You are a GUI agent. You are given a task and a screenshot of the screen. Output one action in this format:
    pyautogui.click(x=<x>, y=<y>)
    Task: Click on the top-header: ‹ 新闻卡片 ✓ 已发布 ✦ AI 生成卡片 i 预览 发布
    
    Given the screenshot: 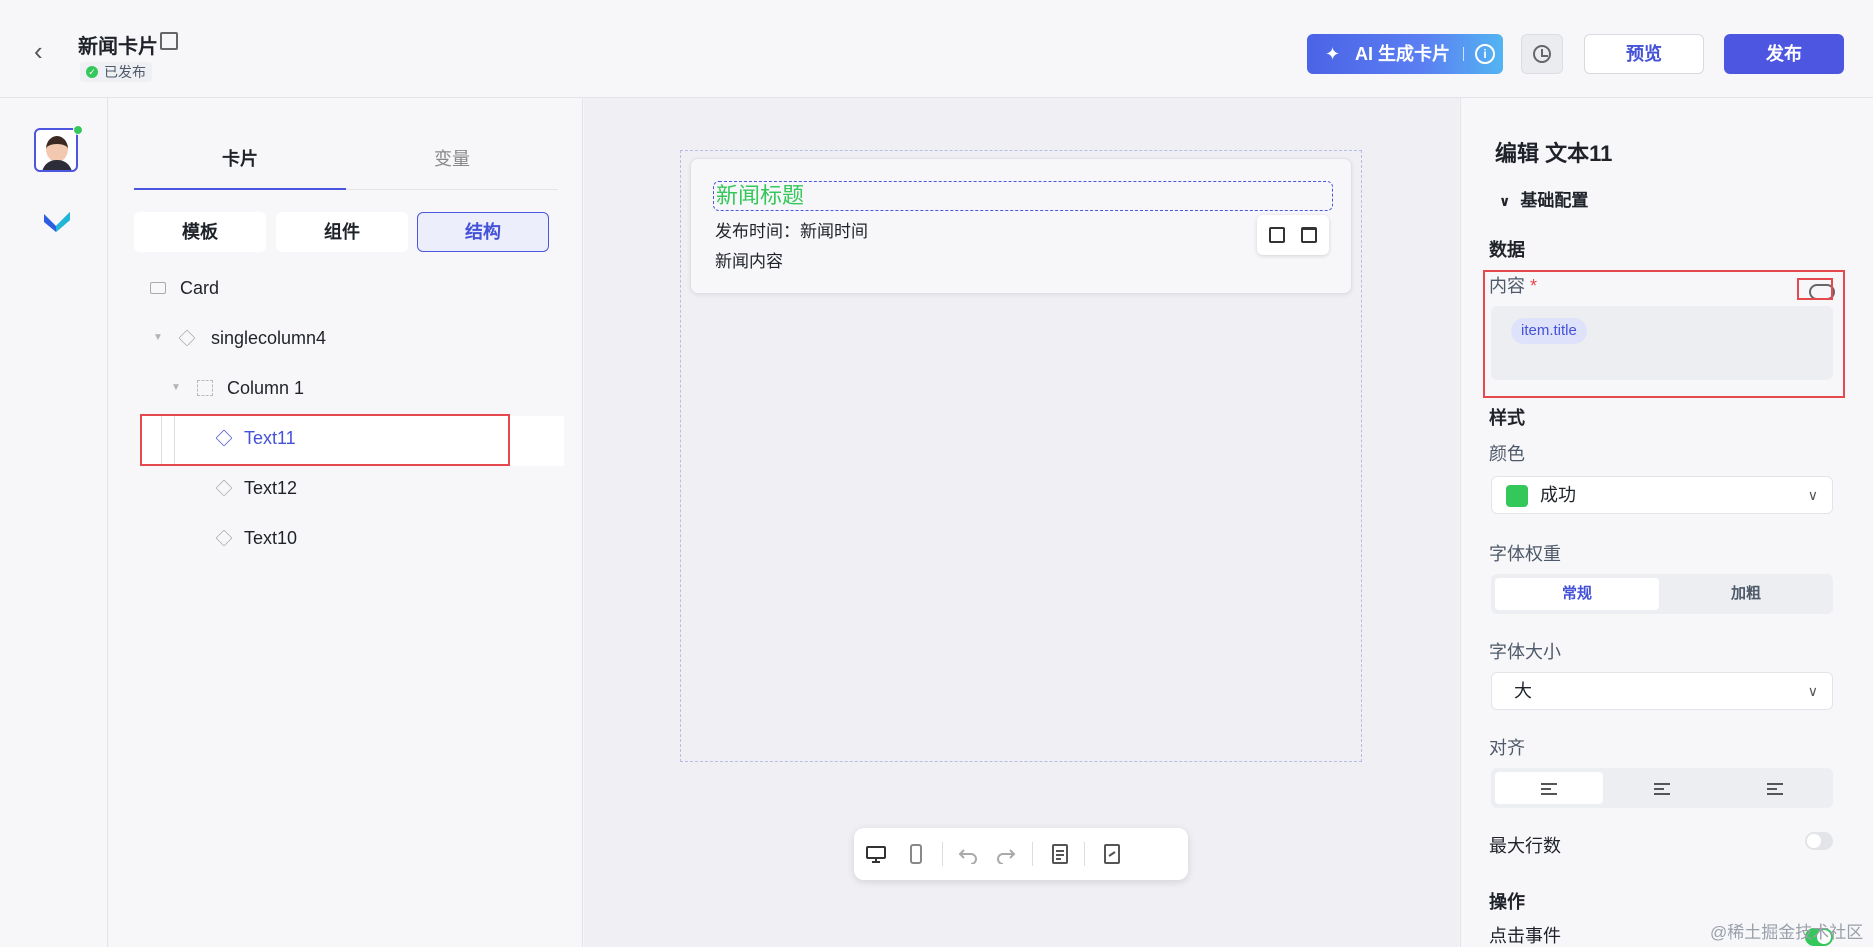 What is the action you would take?
    pyautogui.click(x=936, y=49)
    